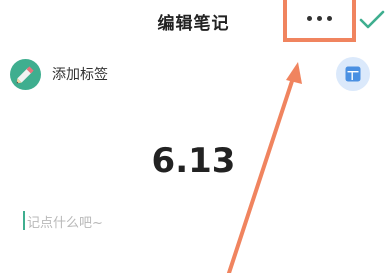  Describe the element at coordinates (25, 74) in the screenshot. I see `pencil-icon` at that location.